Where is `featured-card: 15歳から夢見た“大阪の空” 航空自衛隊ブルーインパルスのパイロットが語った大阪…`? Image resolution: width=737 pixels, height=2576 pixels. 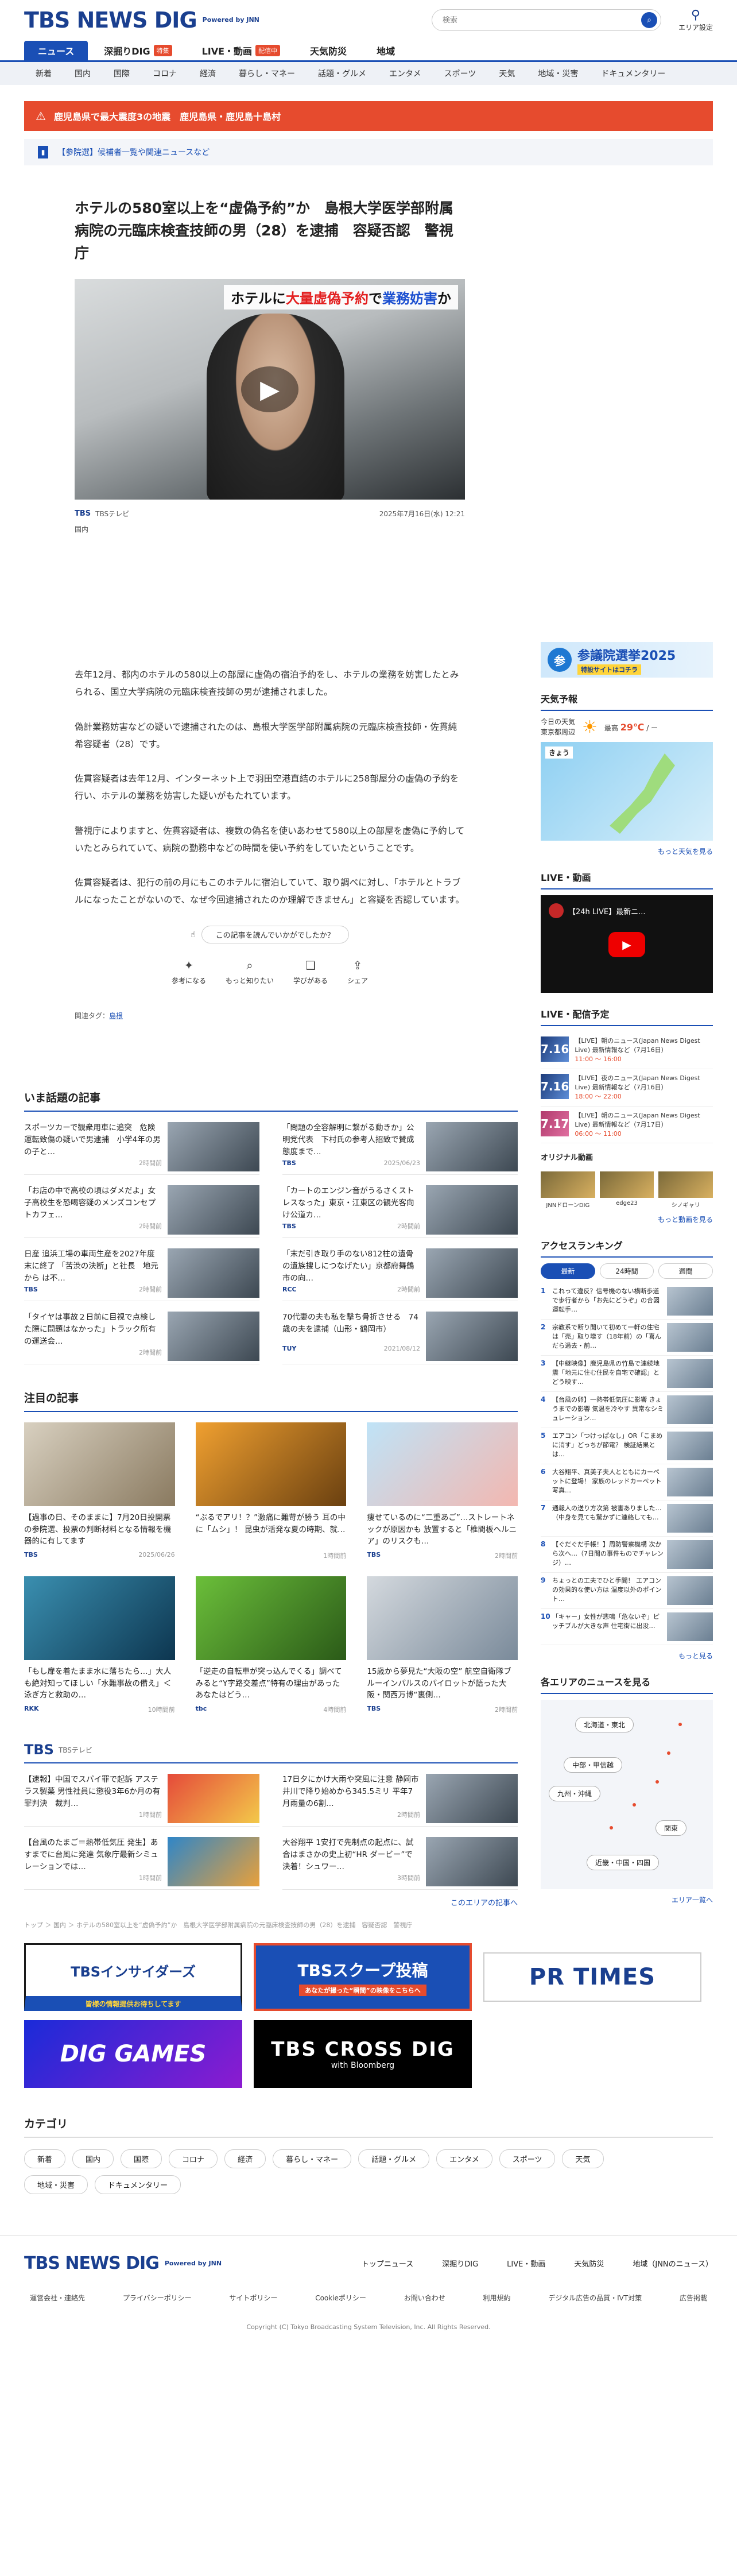 featured-card: 15歳から夢見た“大阪の空” 航空自衛隊ブルーインパルスのパイロットが語った大阪… is located at coordinates (443, 1645).